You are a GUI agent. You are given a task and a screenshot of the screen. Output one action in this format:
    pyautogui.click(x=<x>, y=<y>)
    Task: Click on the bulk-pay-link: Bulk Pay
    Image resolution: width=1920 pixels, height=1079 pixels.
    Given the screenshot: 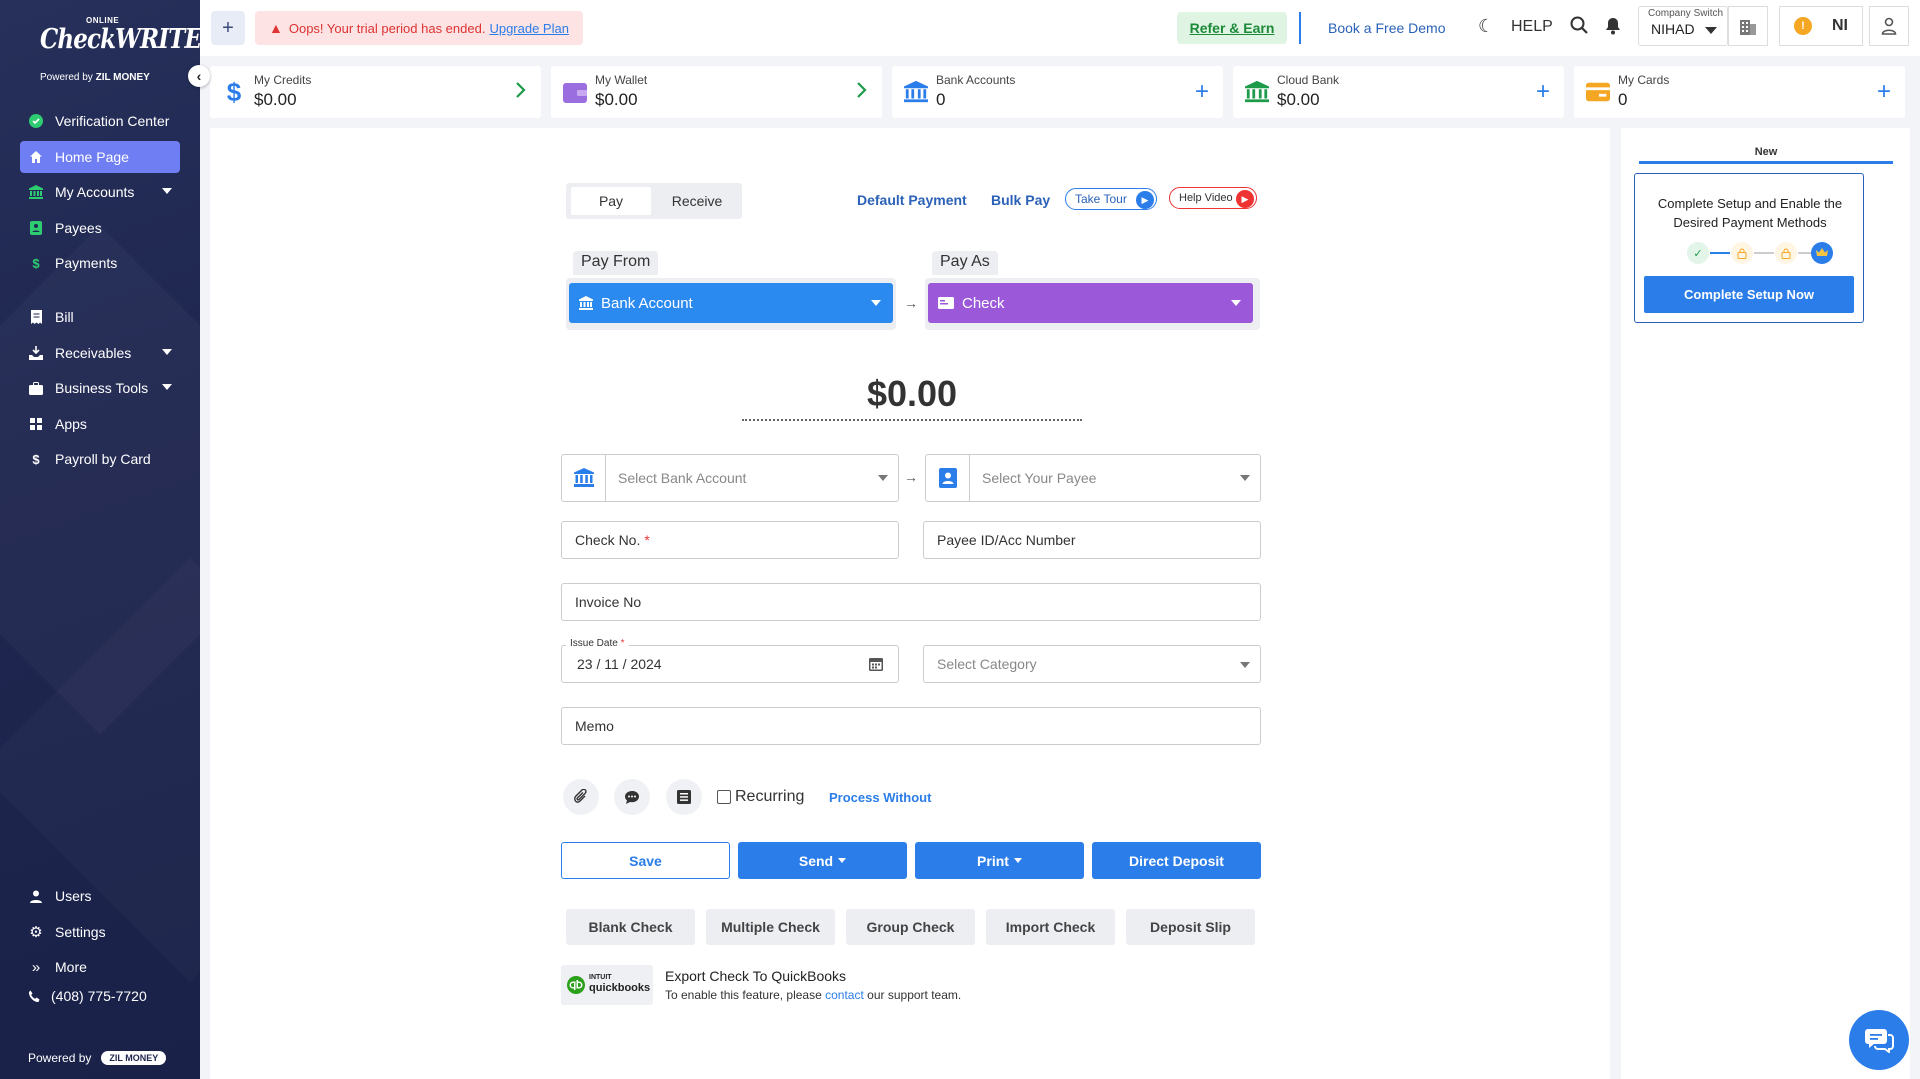 What is the action you would take?
    pyautogui.click(x=1020, y=200)
    